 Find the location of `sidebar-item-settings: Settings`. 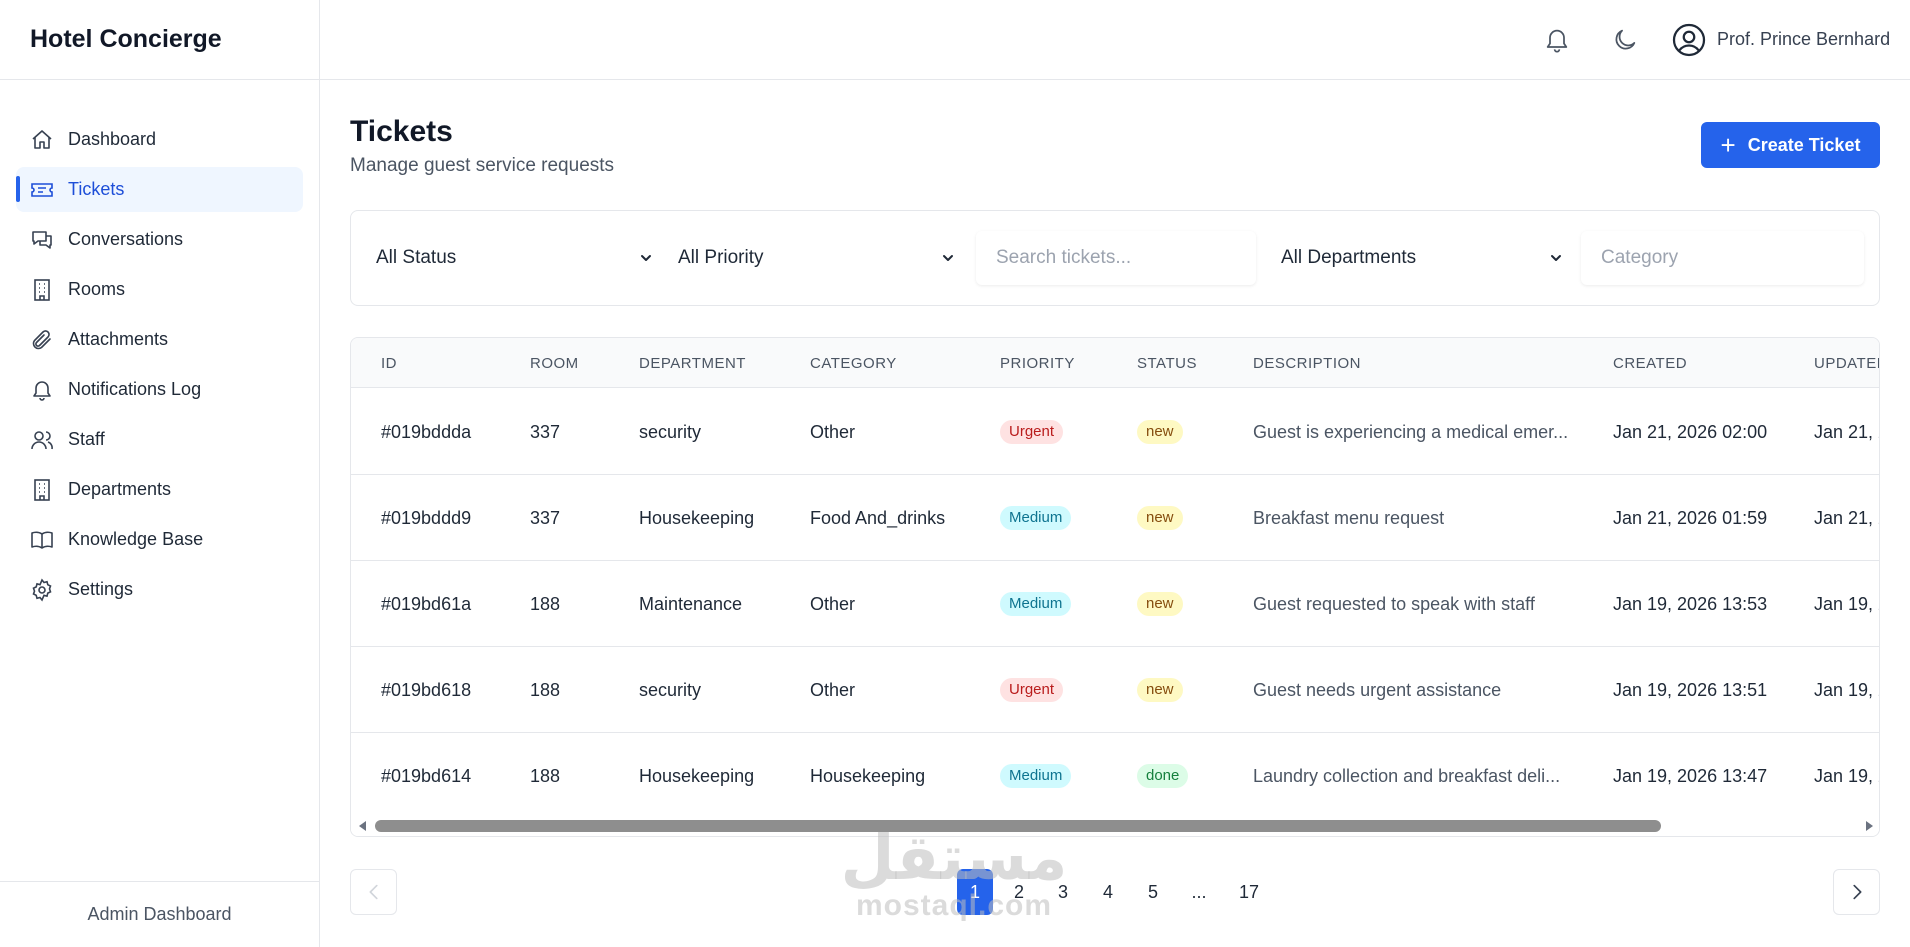

sidebar-item-settings: Settings is located at coordinates (159, 589).